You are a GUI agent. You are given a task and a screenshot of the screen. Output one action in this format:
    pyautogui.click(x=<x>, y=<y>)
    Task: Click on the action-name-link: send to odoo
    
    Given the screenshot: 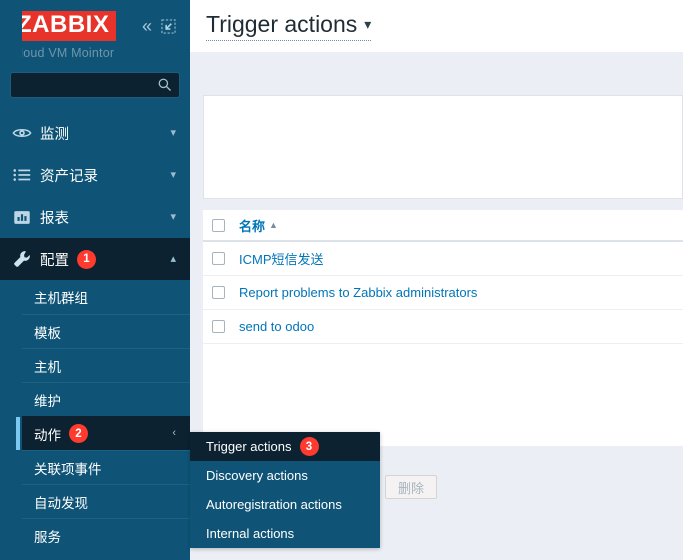 What is the action you would take?
    pyautogui.click(x=276, y=326)
    